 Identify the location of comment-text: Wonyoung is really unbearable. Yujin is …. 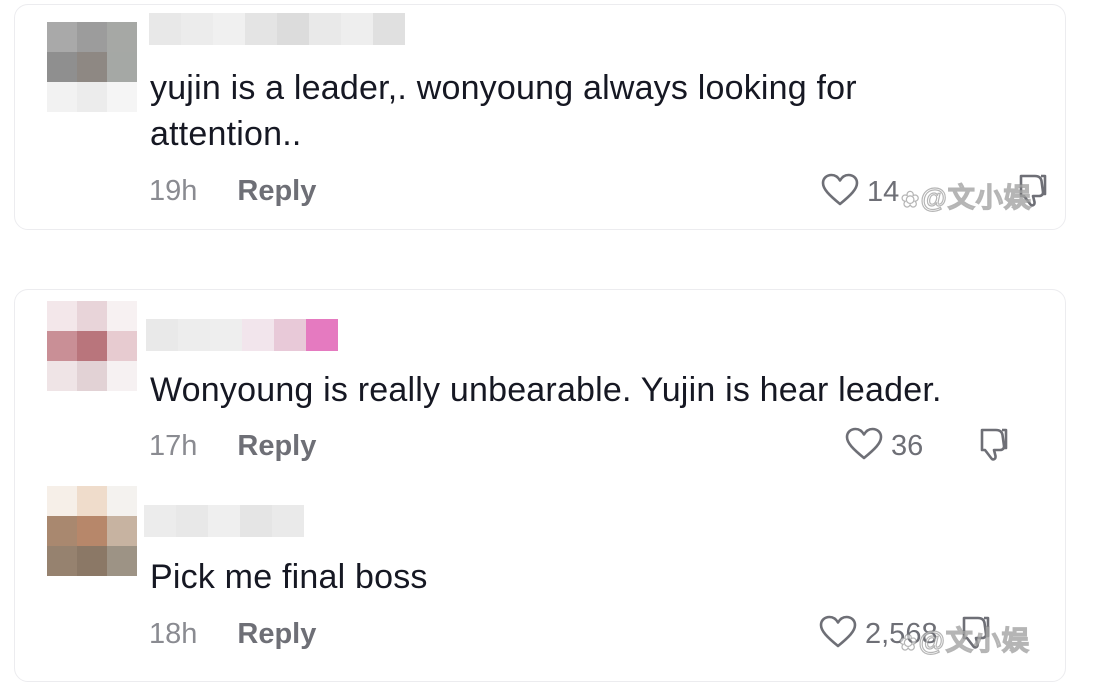
(546, 390).